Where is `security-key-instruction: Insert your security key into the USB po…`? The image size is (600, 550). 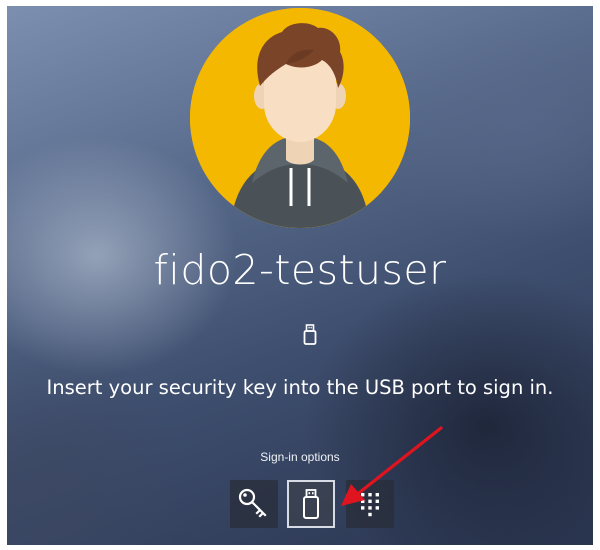
security-key-instruction: Insert your security key into the USB po… is located at coordinates (300, 387).